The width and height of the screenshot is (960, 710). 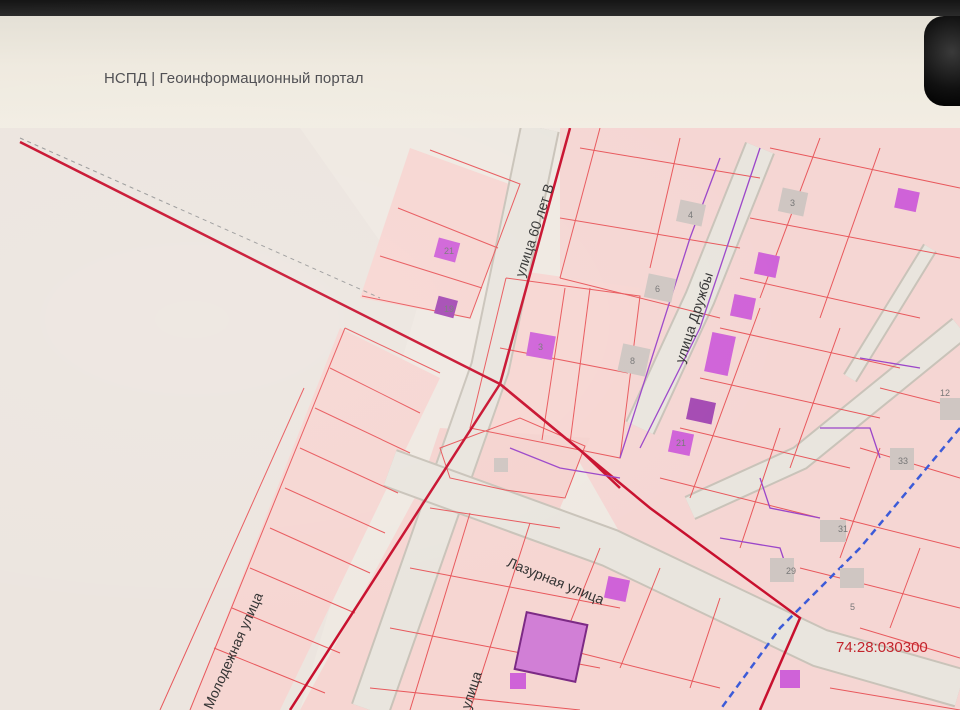 I want to click on parcel-number: 5, so click(x=852, y=607).